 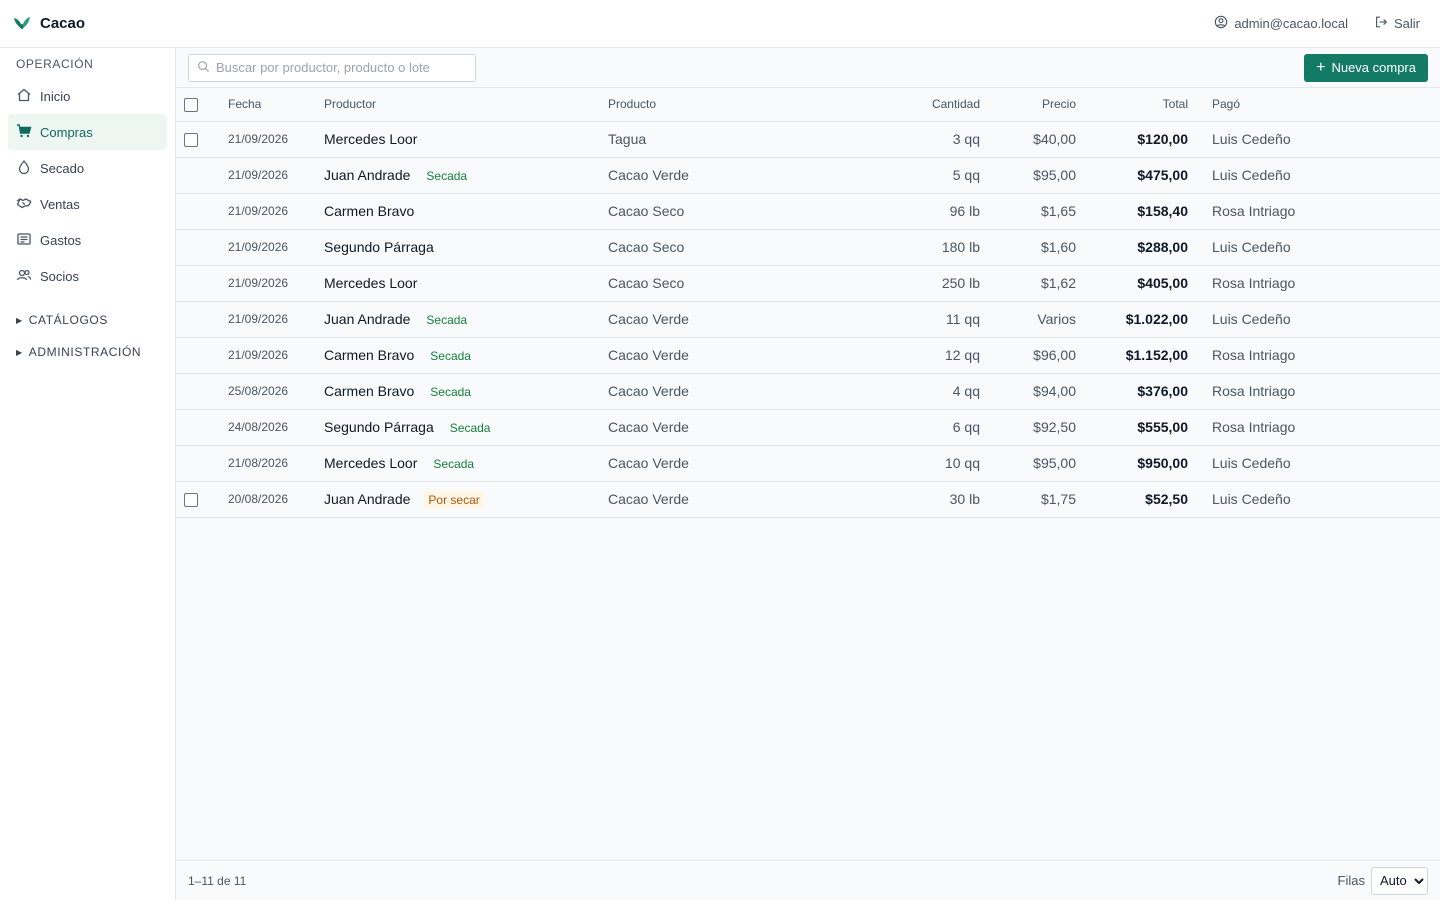 I want to click on status-badge: Secada, so click(x=454, y=464).